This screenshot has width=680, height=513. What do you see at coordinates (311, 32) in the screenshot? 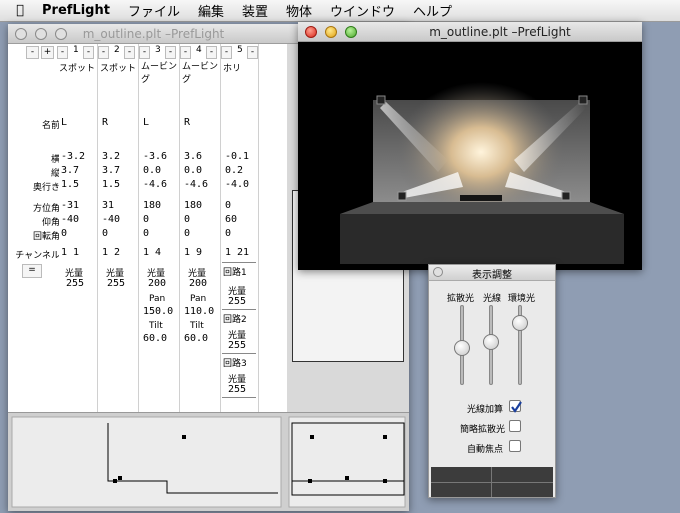
I see `close-icon` at bounding box center [311, 32].